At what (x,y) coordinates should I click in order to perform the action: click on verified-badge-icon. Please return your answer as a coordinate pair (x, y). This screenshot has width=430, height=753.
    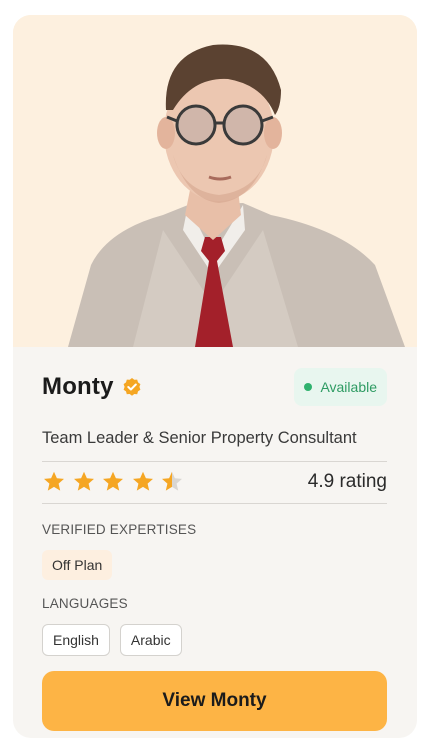
    Looking at the image, I should click on (132, 387).